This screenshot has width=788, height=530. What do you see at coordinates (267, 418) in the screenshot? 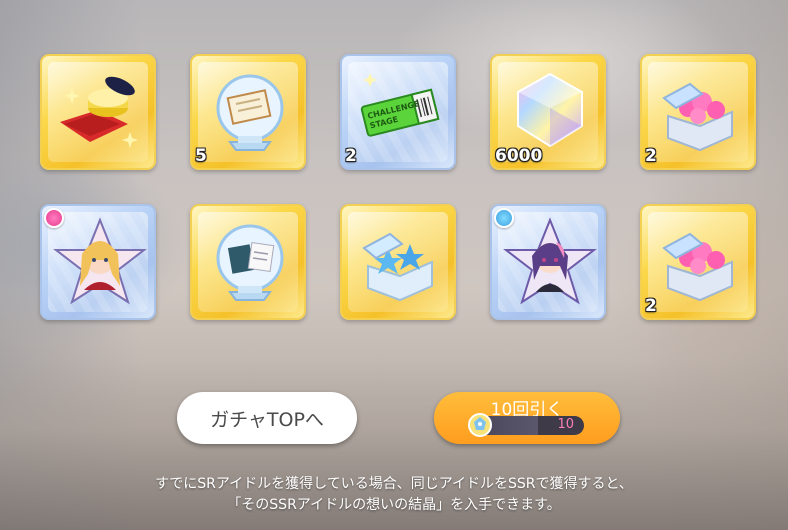
I see `gacha-top-button: ガチャTOPへ` at bounding box center [267, 418].